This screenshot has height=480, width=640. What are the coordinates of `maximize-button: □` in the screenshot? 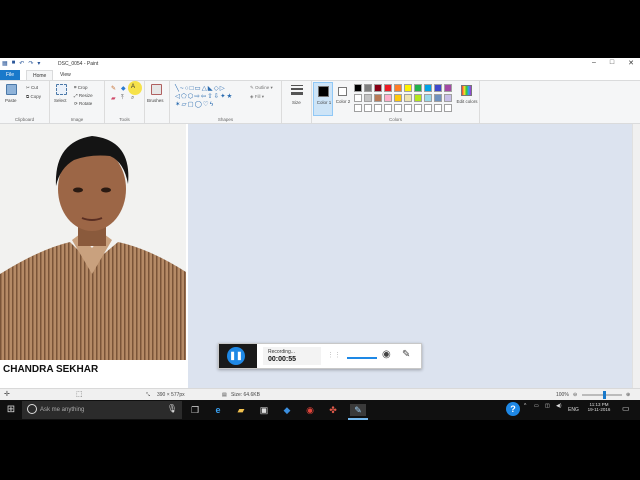 It's located at (612, 63).